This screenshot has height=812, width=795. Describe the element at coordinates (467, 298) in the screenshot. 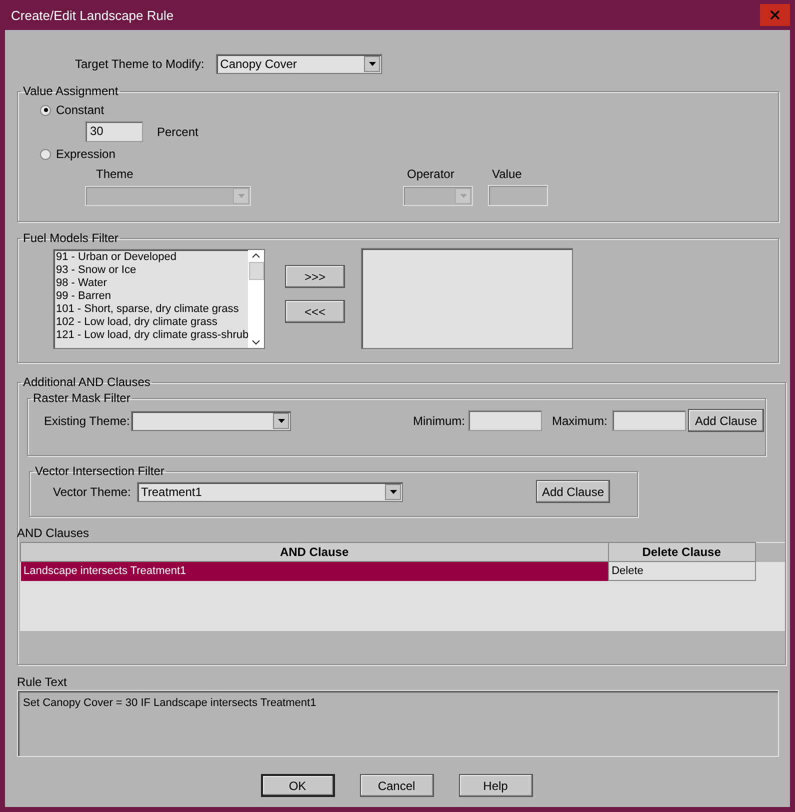

I see `selected-fuel-model-list` at that location.